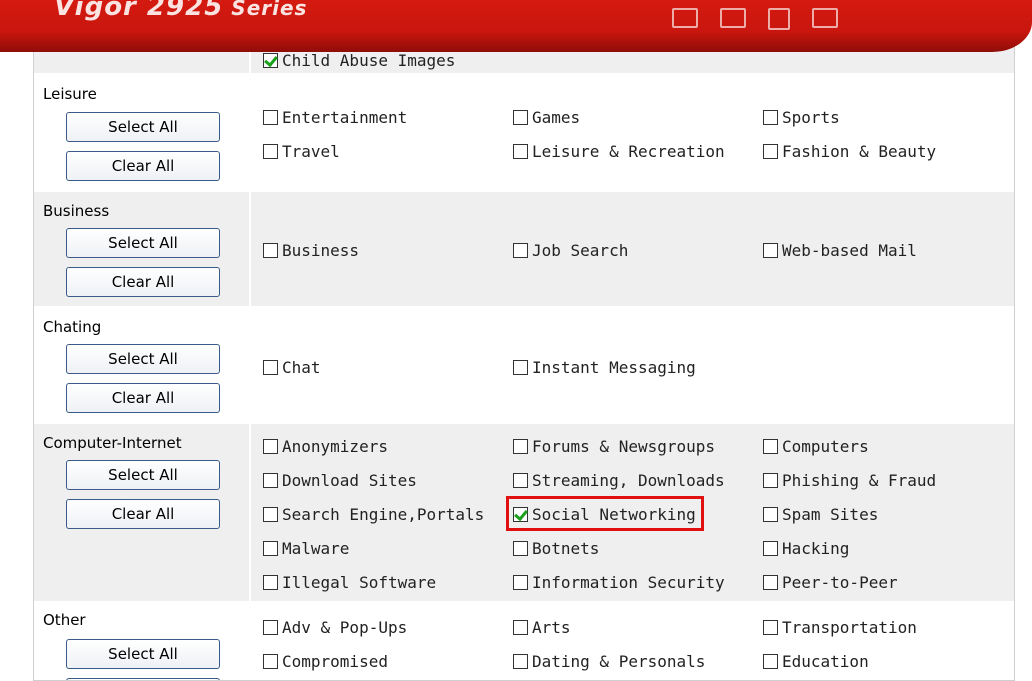 Image resolution: width=1032 pixels, height=681 pixels. What do you see at coordinates (369, 60) in the screenshot?
I see `checkbox-label: Child Abuse Images` at bounding box center [369, 60].